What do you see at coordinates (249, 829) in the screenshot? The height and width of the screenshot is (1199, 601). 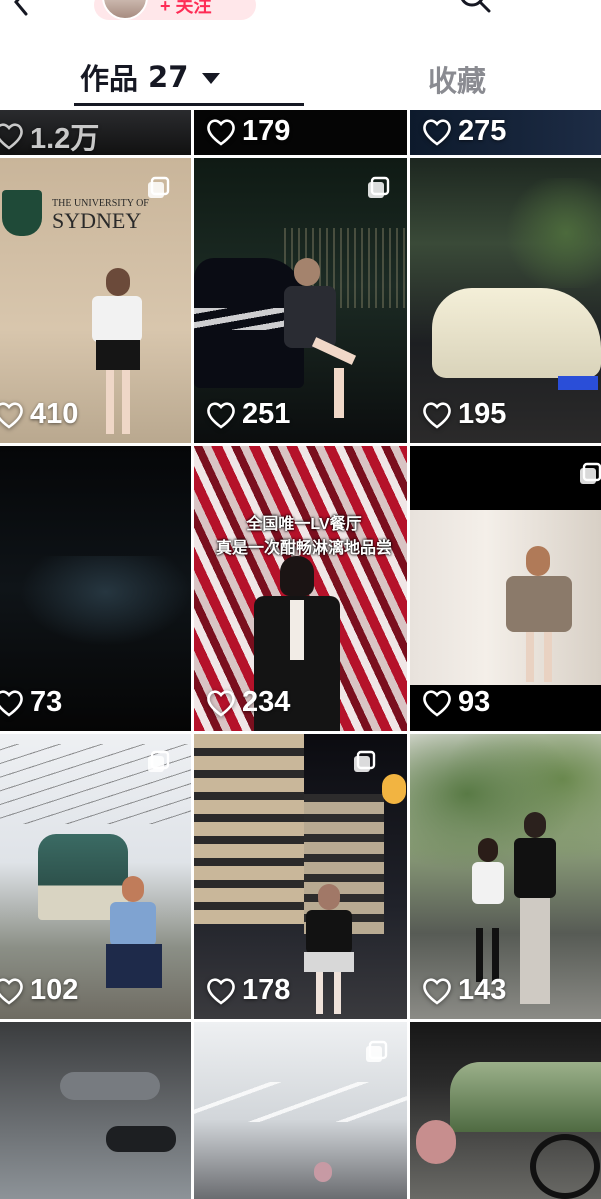 I see `building` at bounding box center [249, 829].